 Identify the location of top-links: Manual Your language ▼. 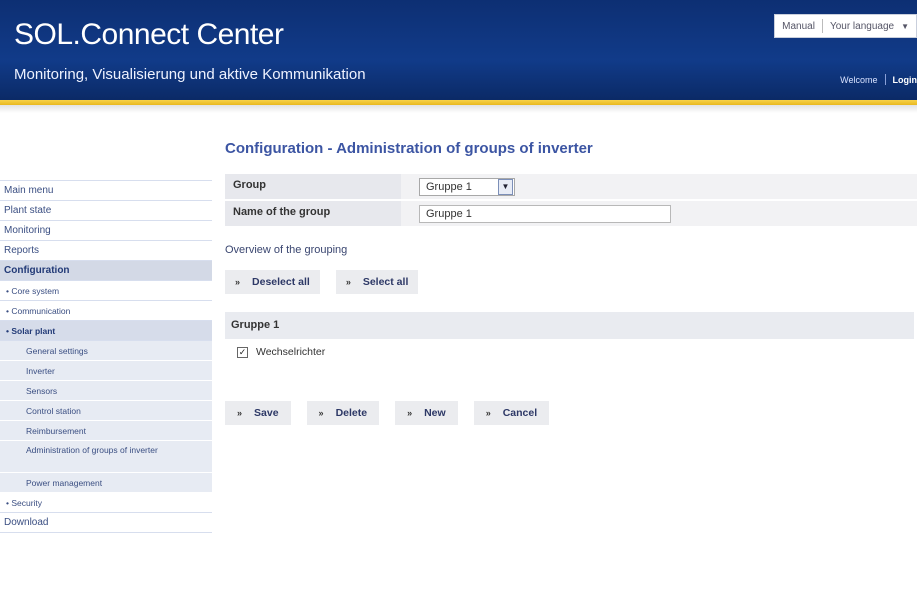
(845, 26).